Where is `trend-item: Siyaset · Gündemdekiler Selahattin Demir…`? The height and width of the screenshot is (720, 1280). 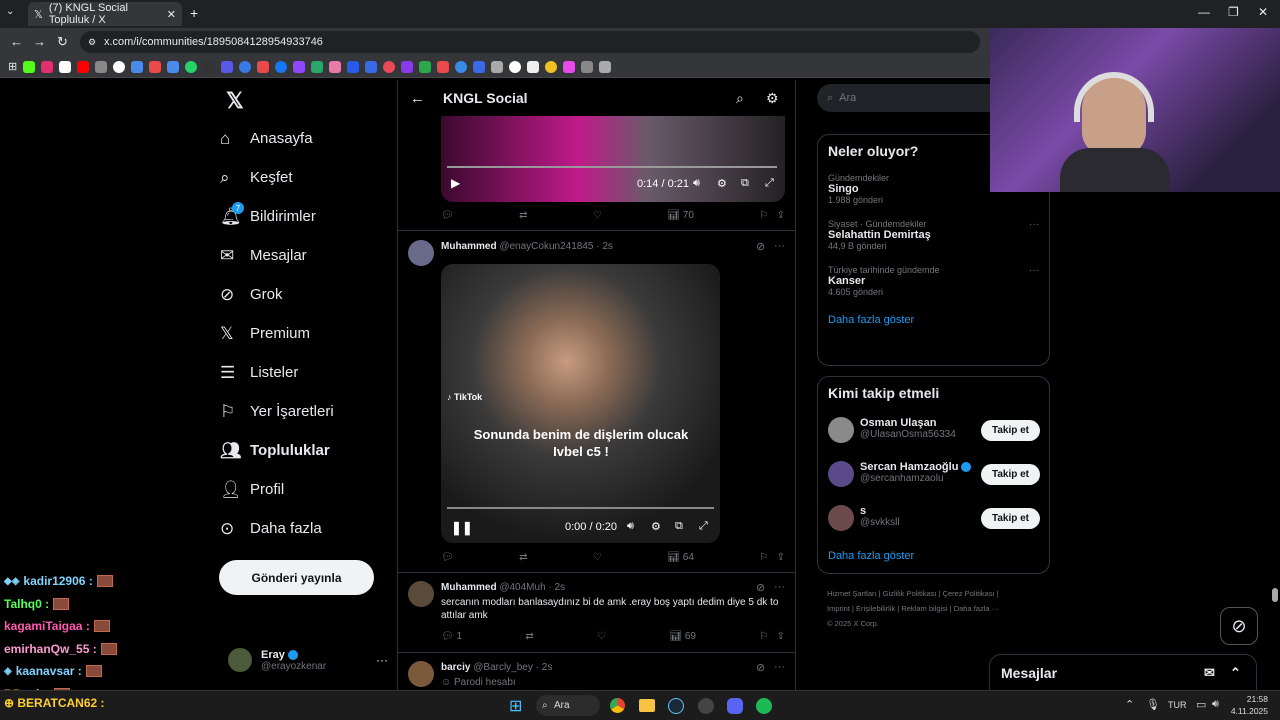
trend-item: Siyaset · Gündemdekiler Selahattin Demir… is located at coordinates (933, 235).